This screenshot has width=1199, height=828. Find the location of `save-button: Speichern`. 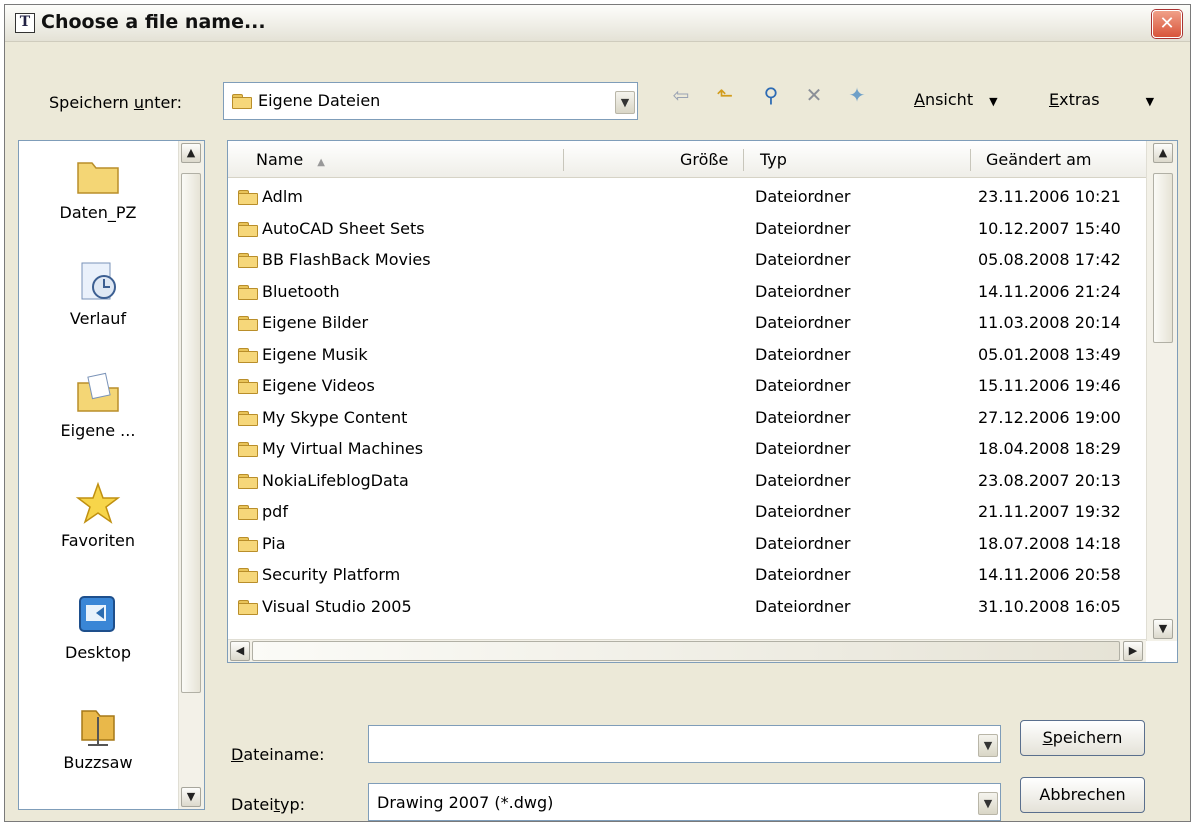

save-button: Speichern is located at coordinates (1082, 738).